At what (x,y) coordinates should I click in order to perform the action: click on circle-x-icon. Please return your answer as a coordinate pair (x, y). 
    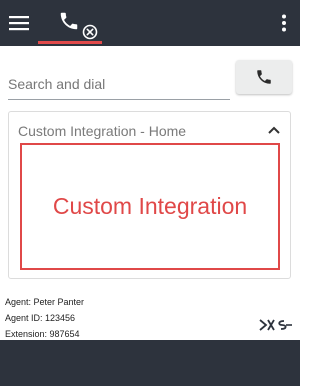
    Looking at the image, I should click on (90, 32).